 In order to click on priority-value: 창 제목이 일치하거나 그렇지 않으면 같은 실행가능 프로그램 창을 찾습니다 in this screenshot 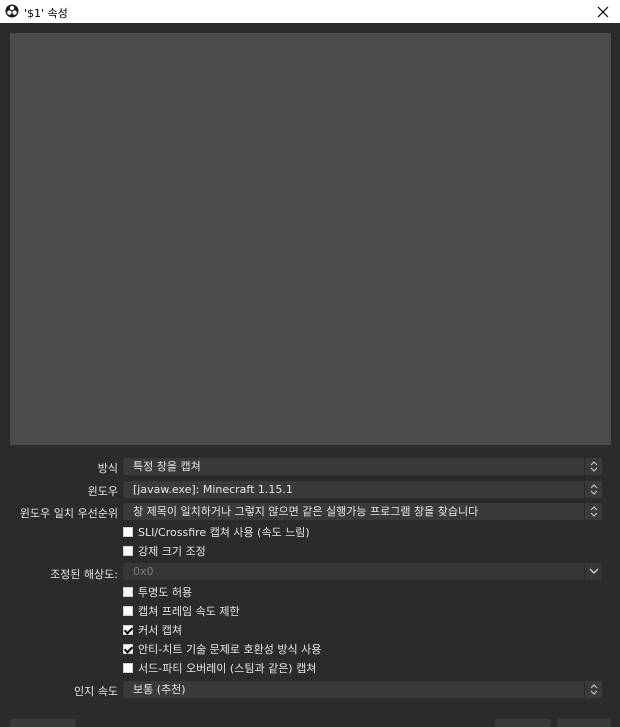, I will do `click(306, 511)`.